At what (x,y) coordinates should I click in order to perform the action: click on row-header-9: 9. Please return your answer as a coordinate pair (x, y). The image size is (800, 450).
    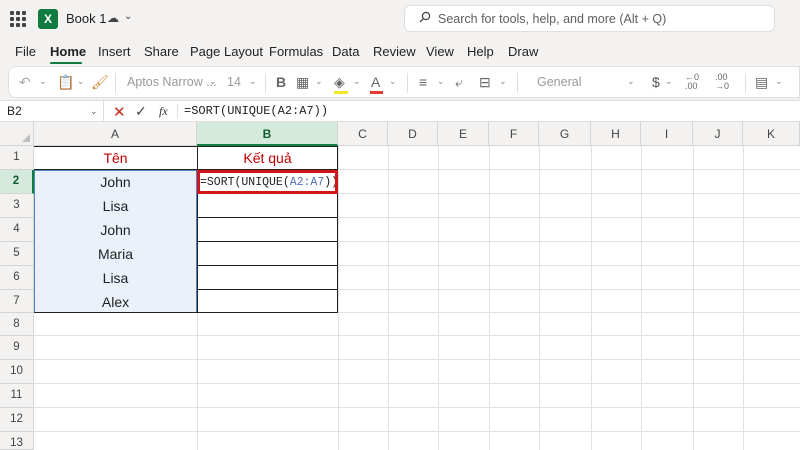
    Looking at the image, I should click on (17, 348).